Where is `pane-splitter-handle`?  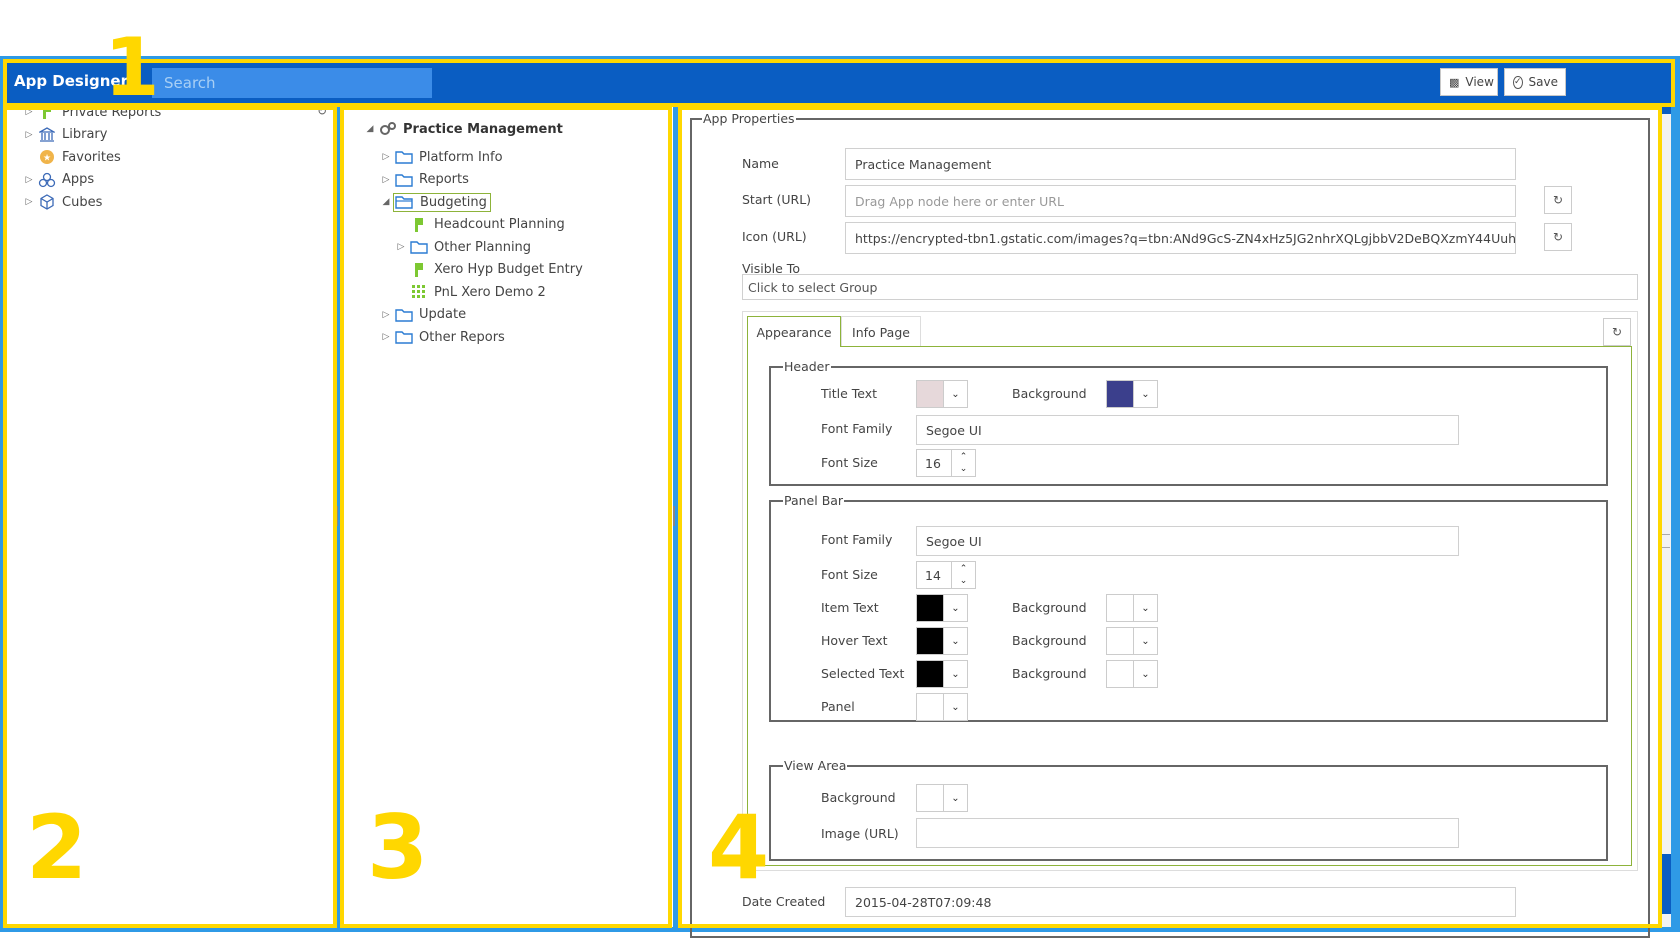 pane-splitter-handle is located at coordinates (674, 516).